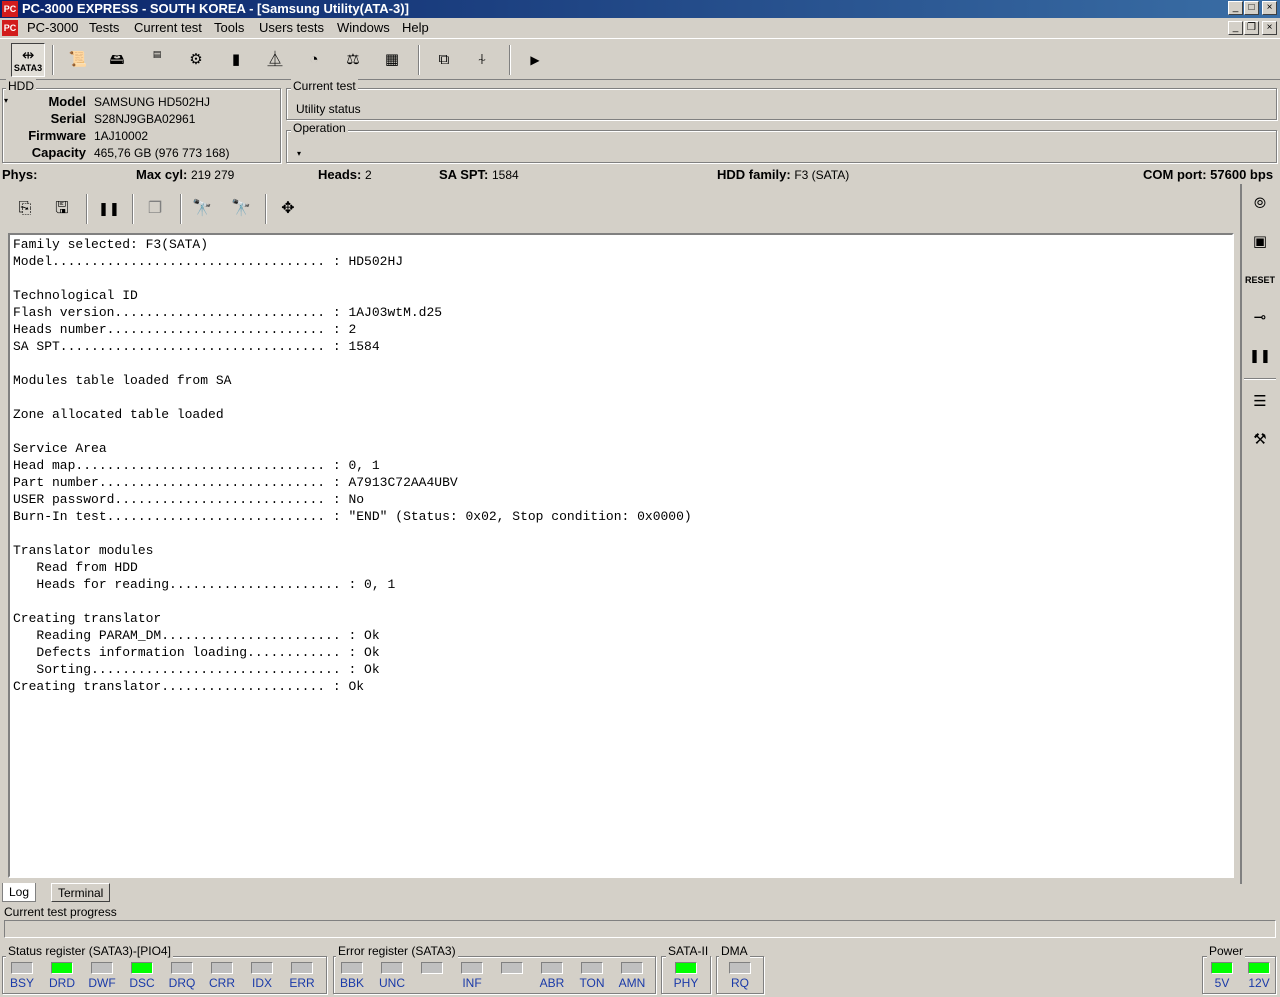 The image size is (1280, 997). I want to click on log-line: Modules table loaded from SA, so click(122, 380).